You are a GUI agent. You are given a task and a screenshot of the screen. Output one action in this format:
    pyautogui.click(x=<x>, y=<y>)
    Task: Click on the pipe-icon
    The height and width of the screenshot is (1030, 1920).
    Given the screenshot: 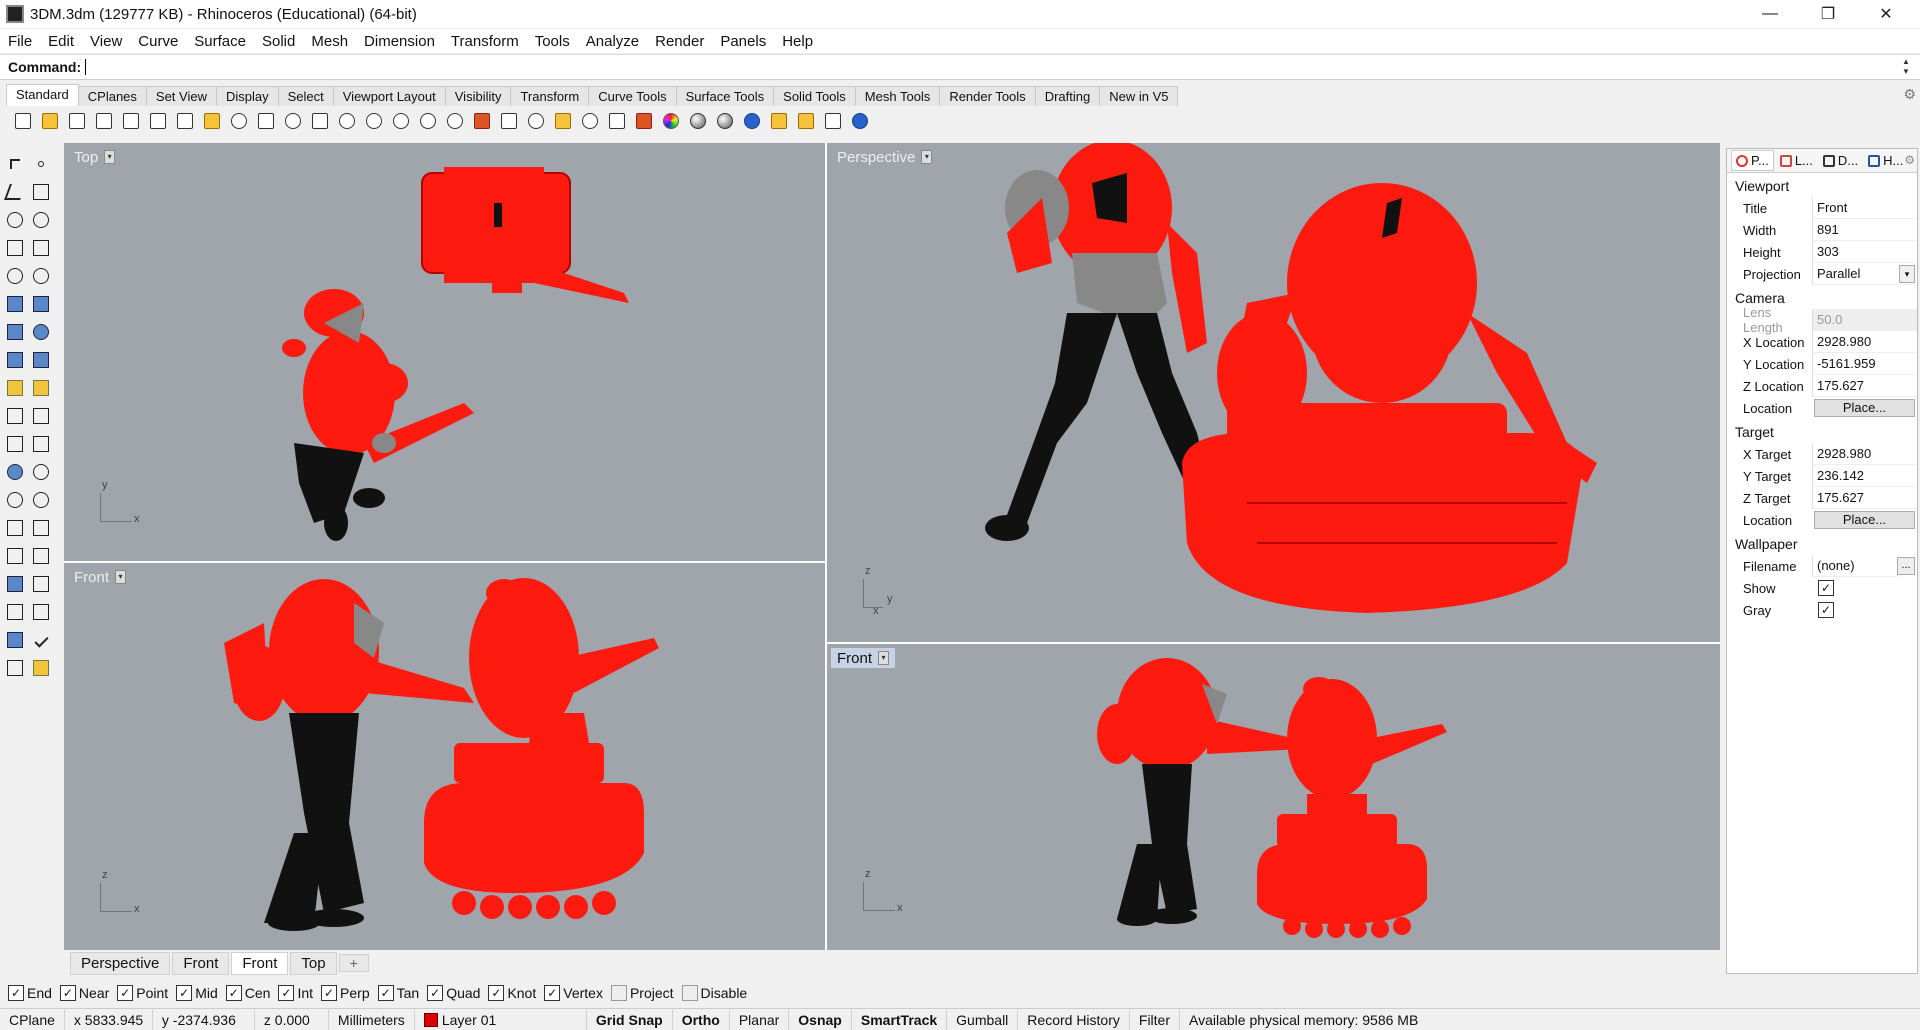 What is the action you would take?
    pyautogui.click(x=41, y=612)
    